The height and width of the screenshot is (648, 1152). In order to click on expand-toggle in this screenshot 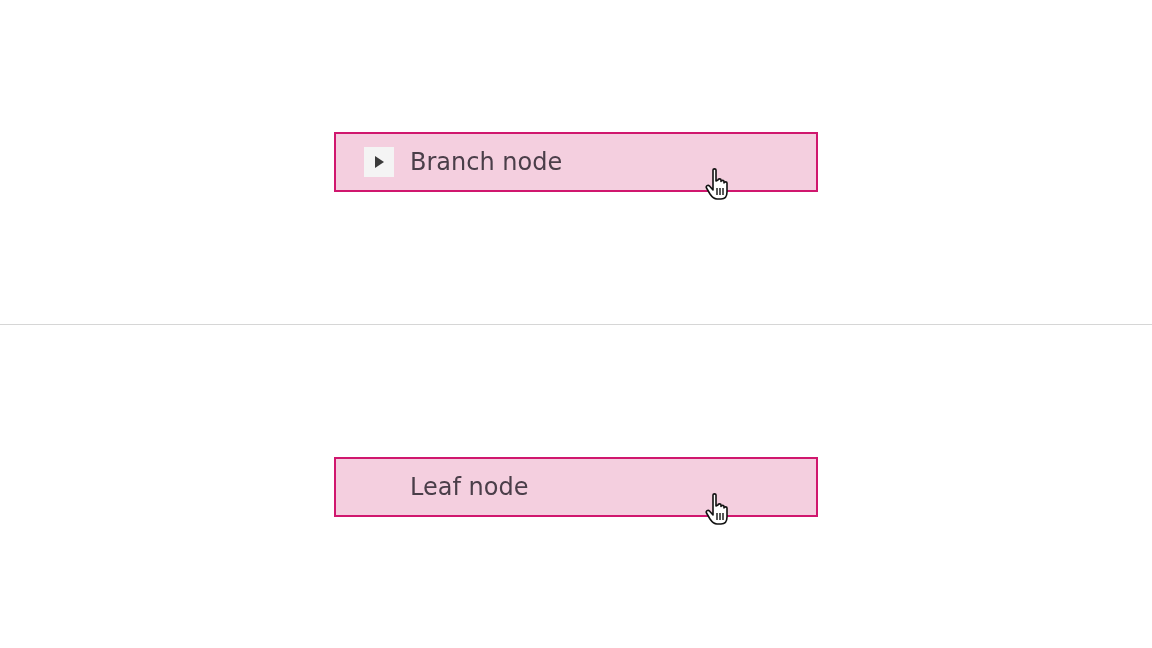, I will do `click(379, 162)`.